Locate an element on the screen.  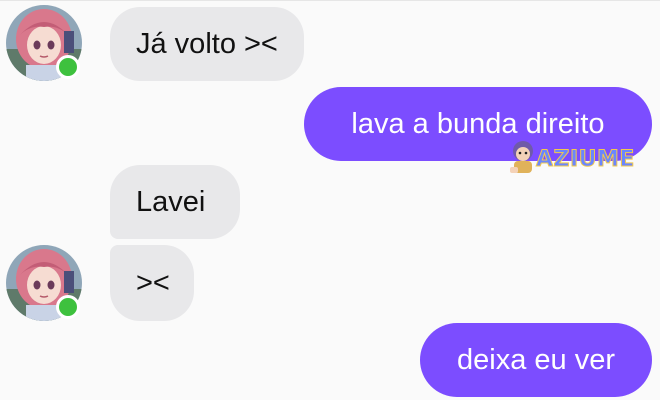
message-text: deixa eu ver is located at coordinates (536, 359).